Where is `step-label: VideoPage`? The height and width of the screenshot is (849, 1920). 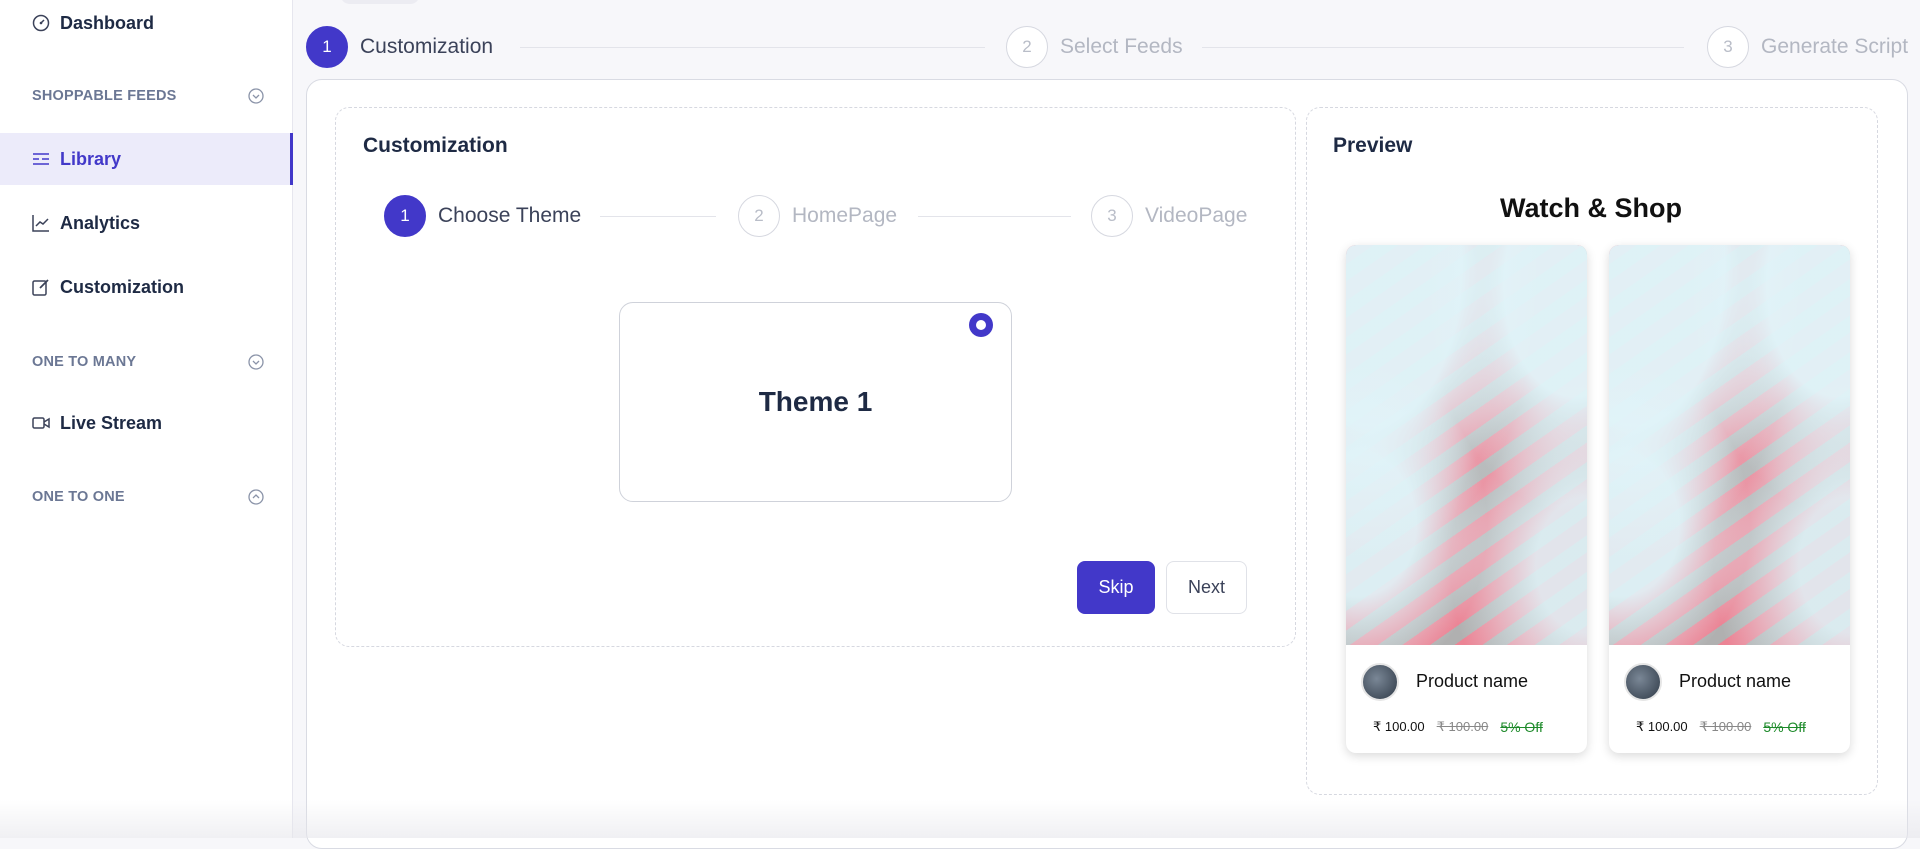
step-label: VideoPage is located at coordinates (1196, 215).